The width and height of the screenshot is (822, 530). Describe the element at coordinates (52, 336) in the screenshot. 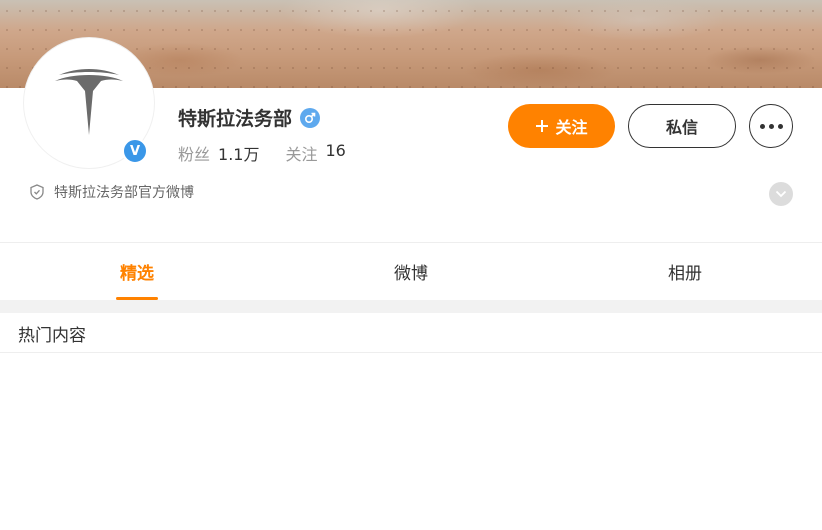

I see `section-title: 热门内容` at that location.